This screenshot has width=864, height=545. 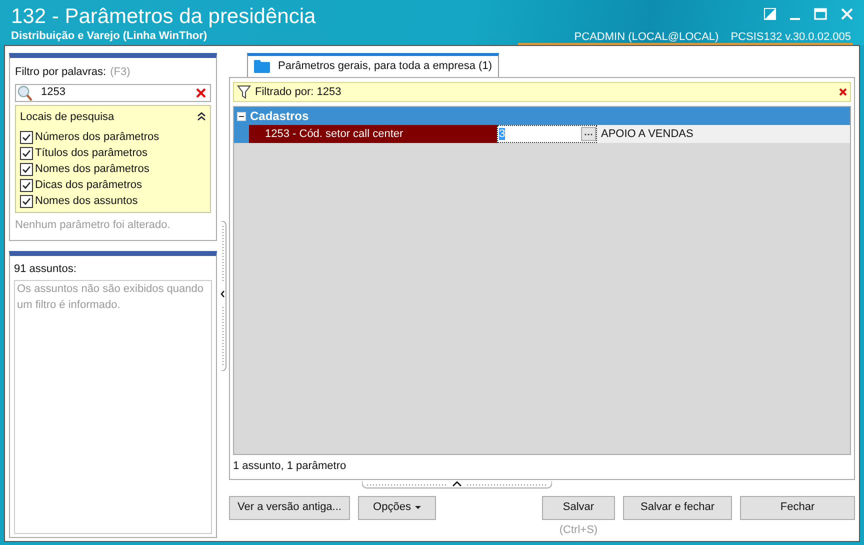 What do you see at coordinates (201, 93) in the screenshot?
I see `clear-icon` at bounding box center [201, 93].